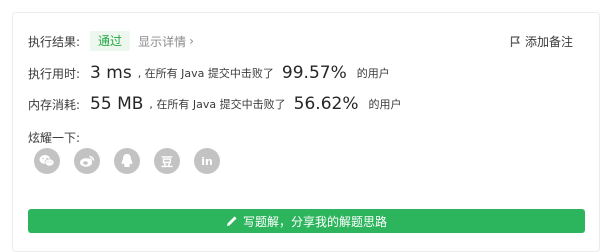  What do you see at coordinates (314, 221) in the screenshot?
I see `write-solution-label: 写题解，分享我的解题思路` at bounding box center [314, 221].